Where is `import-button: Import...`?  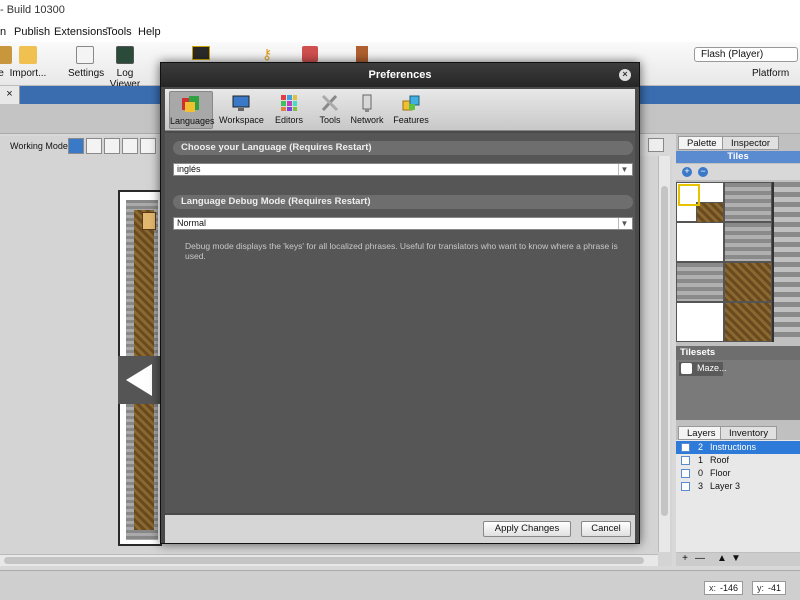
import-button: Import... is located at coordinates (28, 61).